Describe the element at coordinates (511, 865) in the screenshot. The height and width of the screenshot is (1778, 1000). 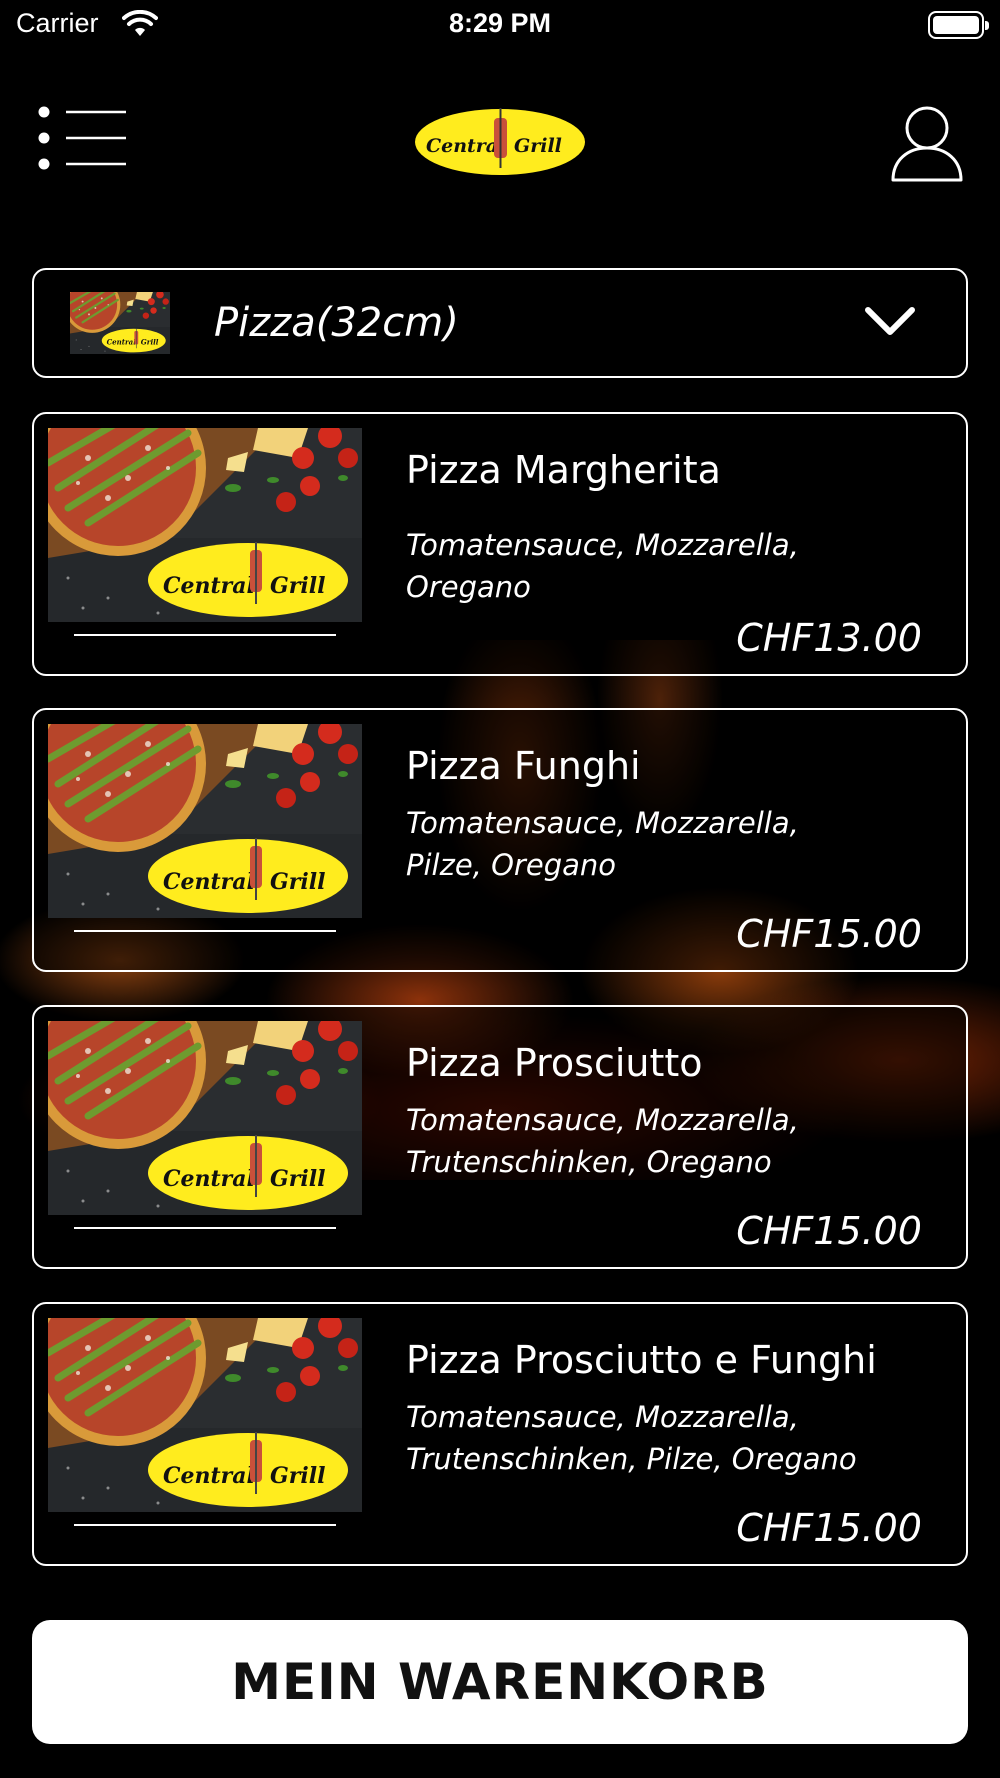
I see `product-description-line-2: Pilze, Oregano` at that location.